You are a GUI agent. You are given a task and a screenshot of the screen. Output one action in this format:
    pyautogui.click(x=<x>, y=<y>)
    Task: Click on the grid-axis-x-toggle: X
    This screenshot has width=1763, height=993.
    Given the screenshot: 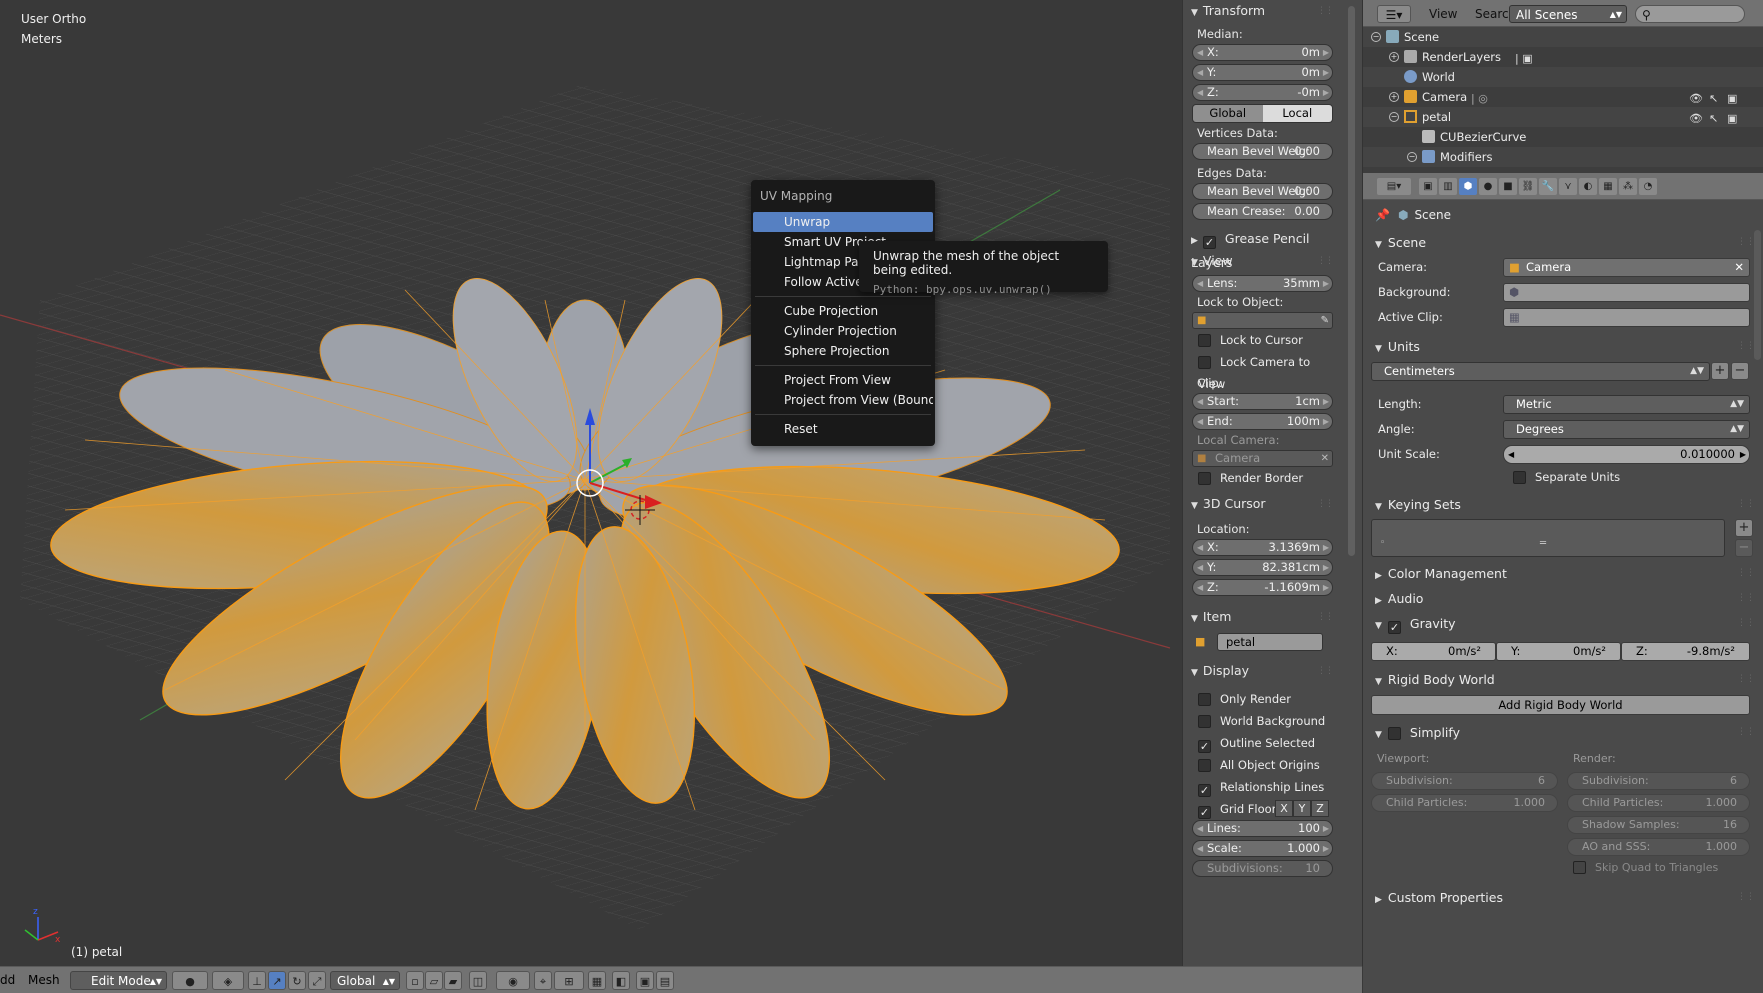 What is the action you would take?
    pyautogui.click(x=1284, y=808)
    